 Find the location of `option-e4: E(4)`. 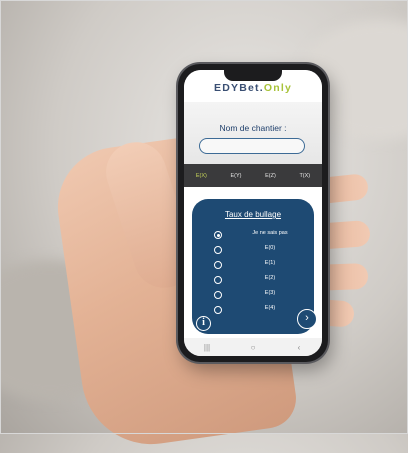

option-e4: E(4) is located at coordinates (253, 310).